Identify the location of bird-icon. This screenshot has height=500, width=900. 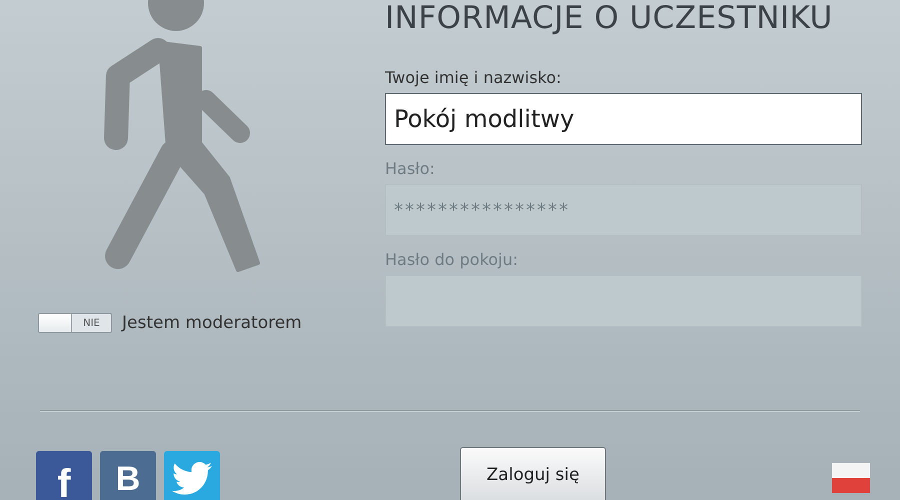
(192, 475).